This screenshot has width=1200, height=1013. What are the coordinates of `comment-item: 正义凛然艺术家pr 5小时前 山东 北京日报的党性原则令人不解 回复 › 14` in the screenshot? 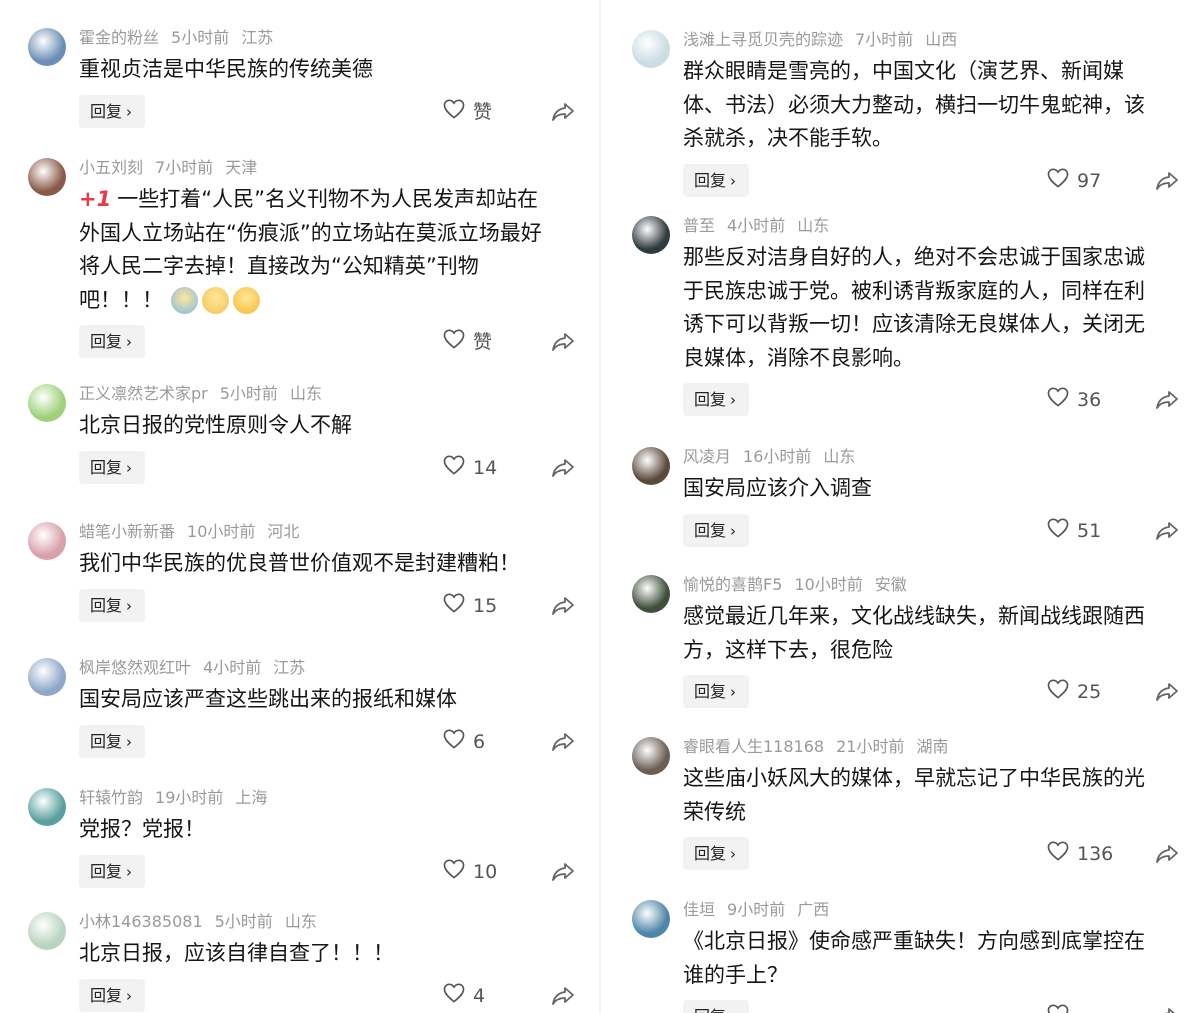 It's located at (298, 449).